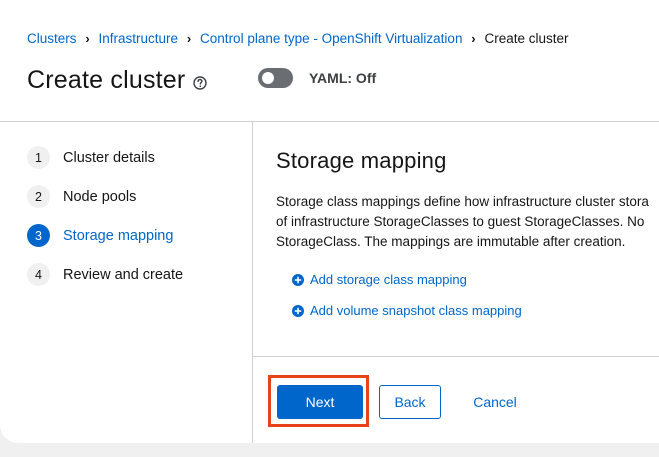 This screenshot has width=659, height=457. I want to click on step-label: Review and create, so click(123, 274).